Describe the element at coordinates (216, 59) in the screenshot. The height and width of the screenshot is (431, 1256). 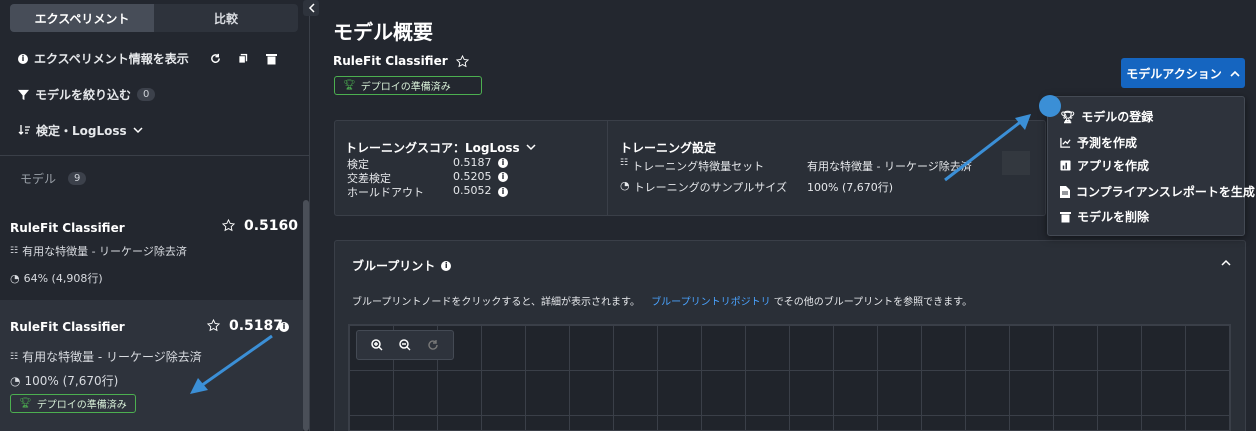
I see `refresh-icon` at that location.